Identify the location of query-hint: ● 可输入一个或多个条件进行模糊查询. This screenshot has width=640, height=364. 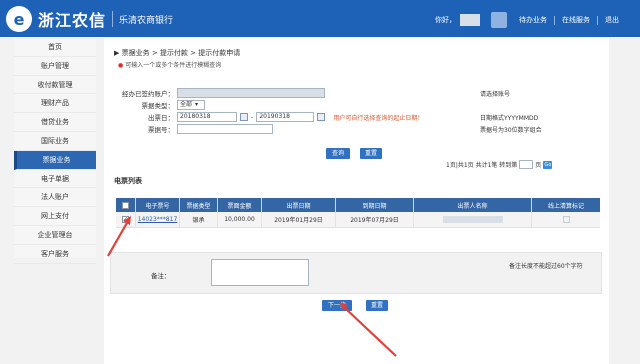
(169, 64).